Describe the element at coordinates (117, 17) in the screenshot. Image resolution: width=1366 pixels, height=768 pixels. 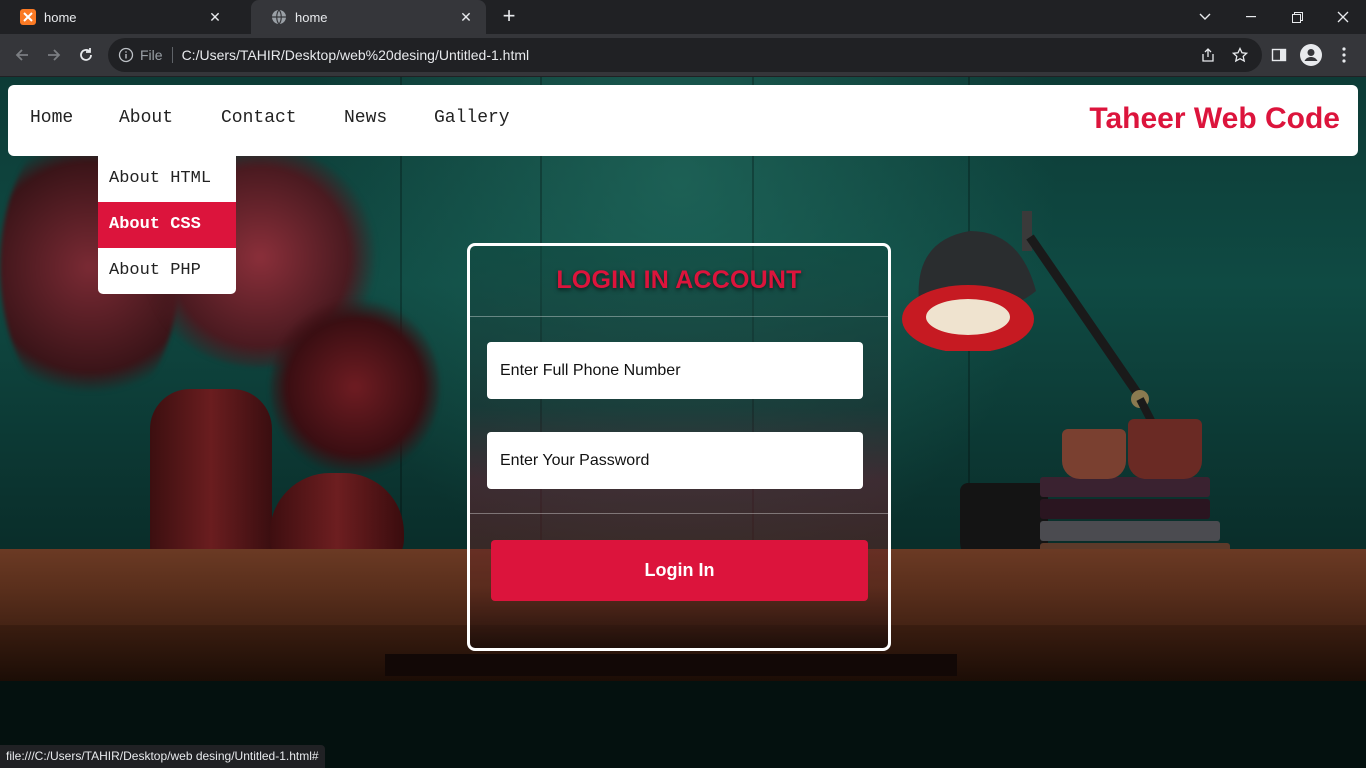
I see `tab-home-1: home ✕` at that location.